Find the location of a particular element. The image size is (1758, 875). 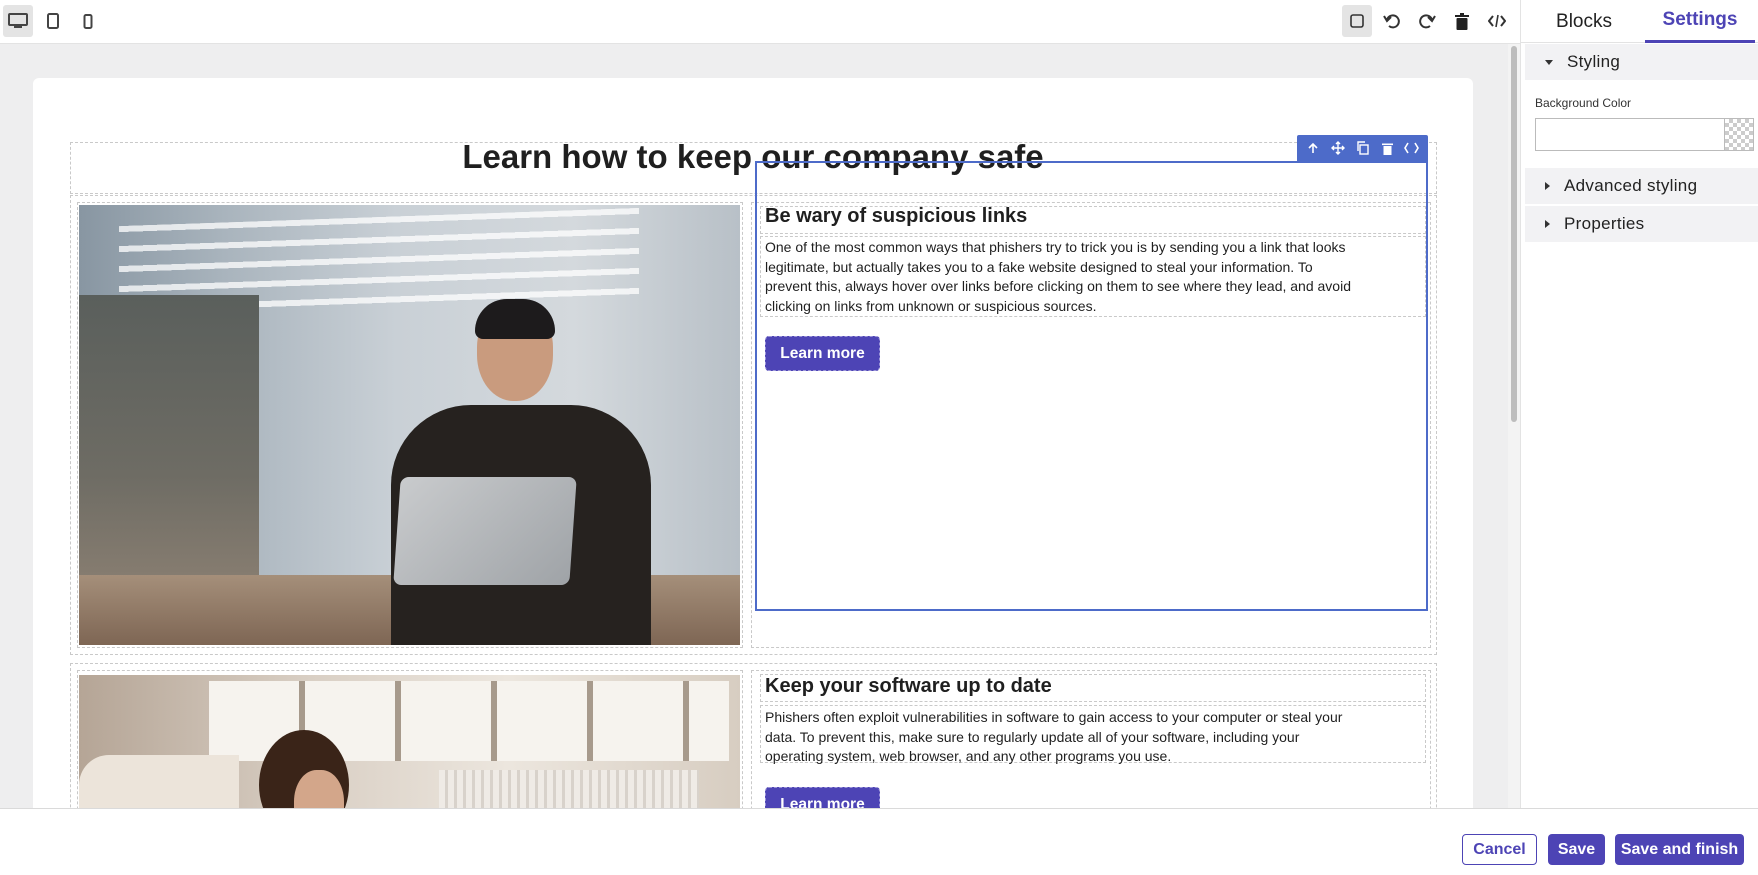

tablet-icon is located at coordinates (53, 21).